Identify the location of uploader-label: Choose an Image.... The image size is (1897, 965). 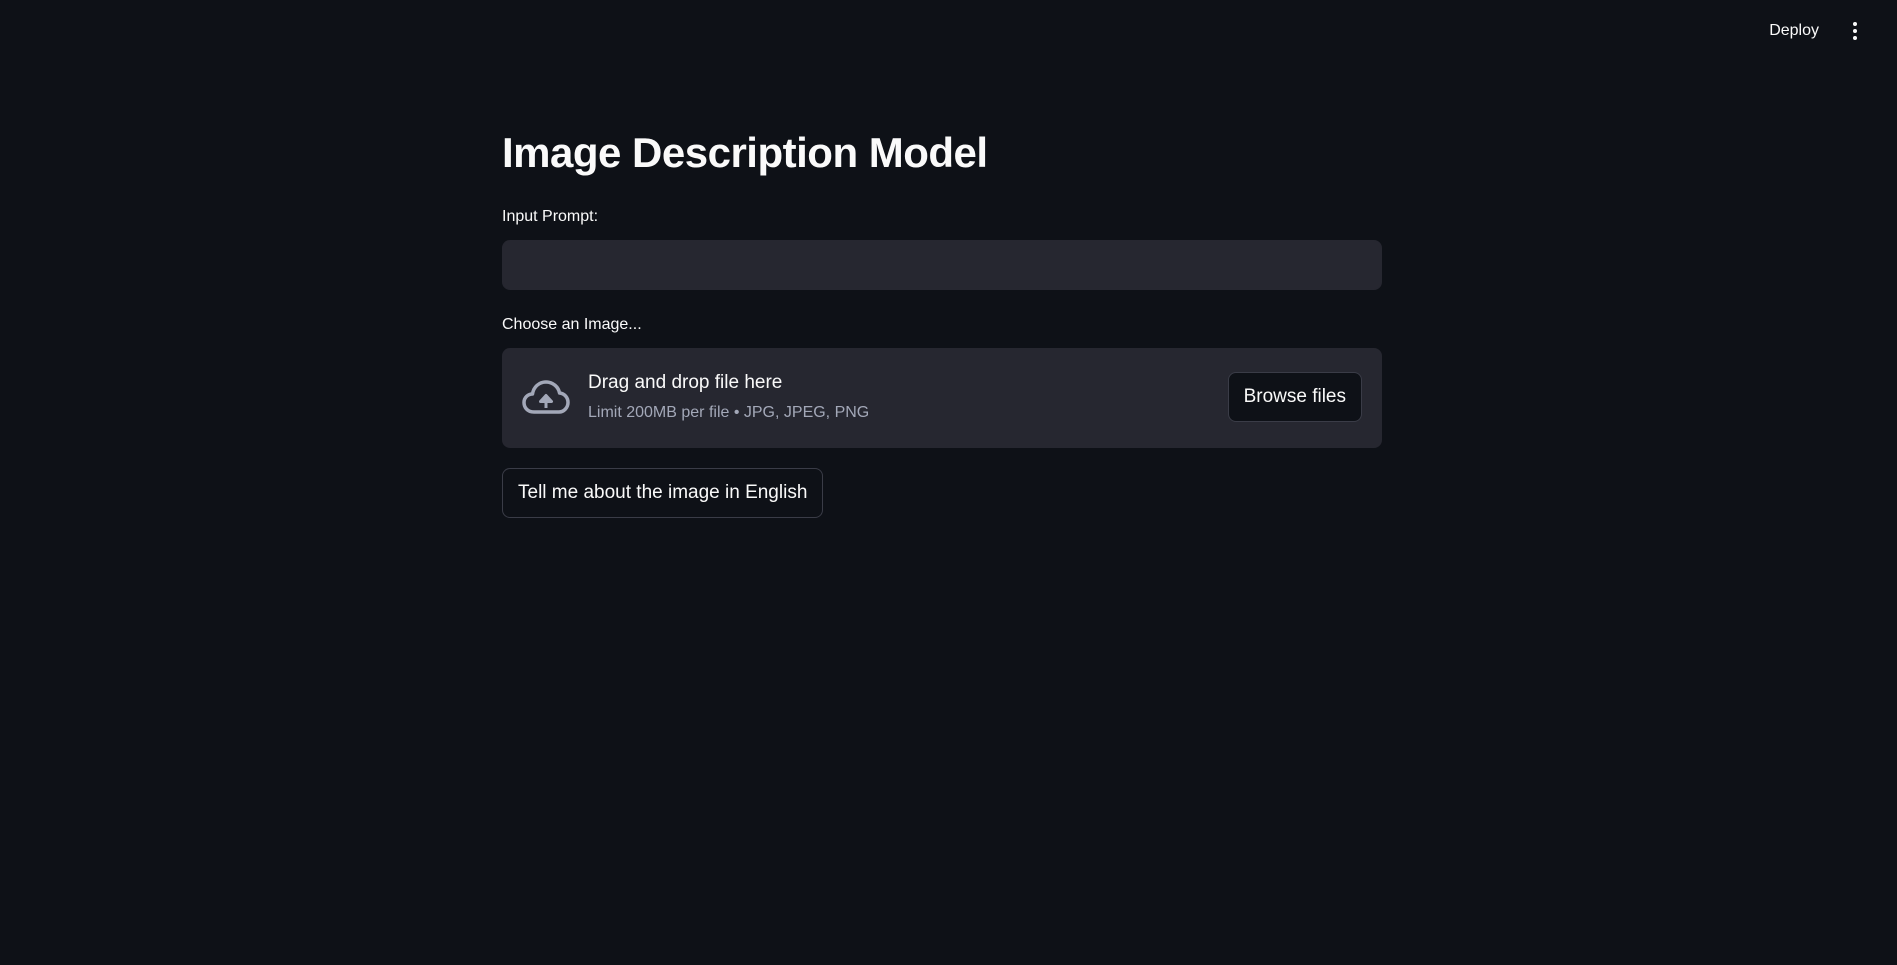
(572, 324).